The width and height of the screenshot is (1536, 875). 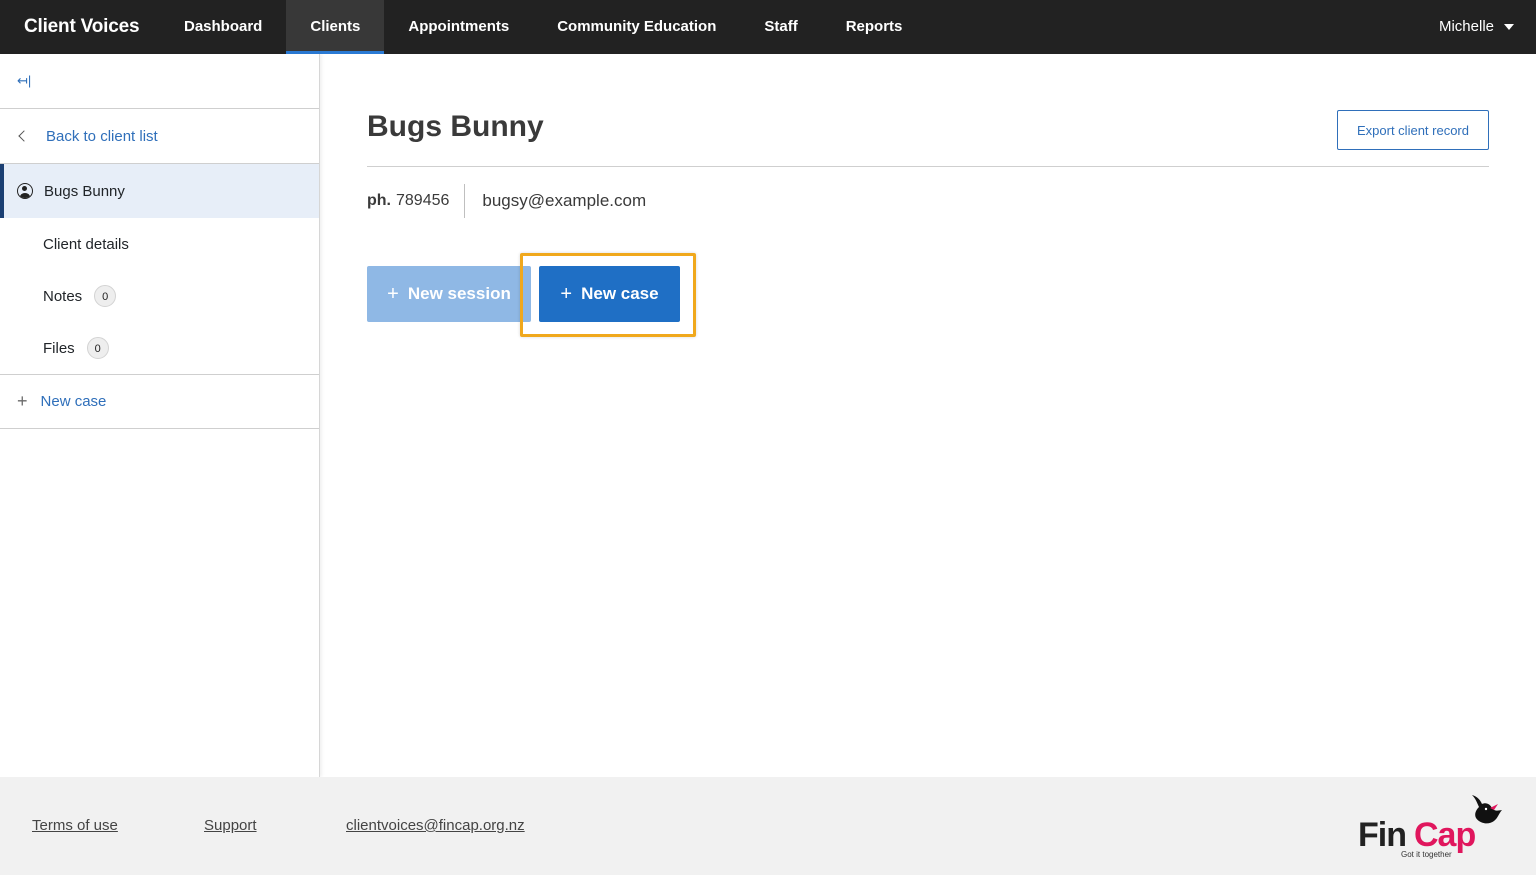 I want to click on support-link: Support, so click(x=230, y=825).